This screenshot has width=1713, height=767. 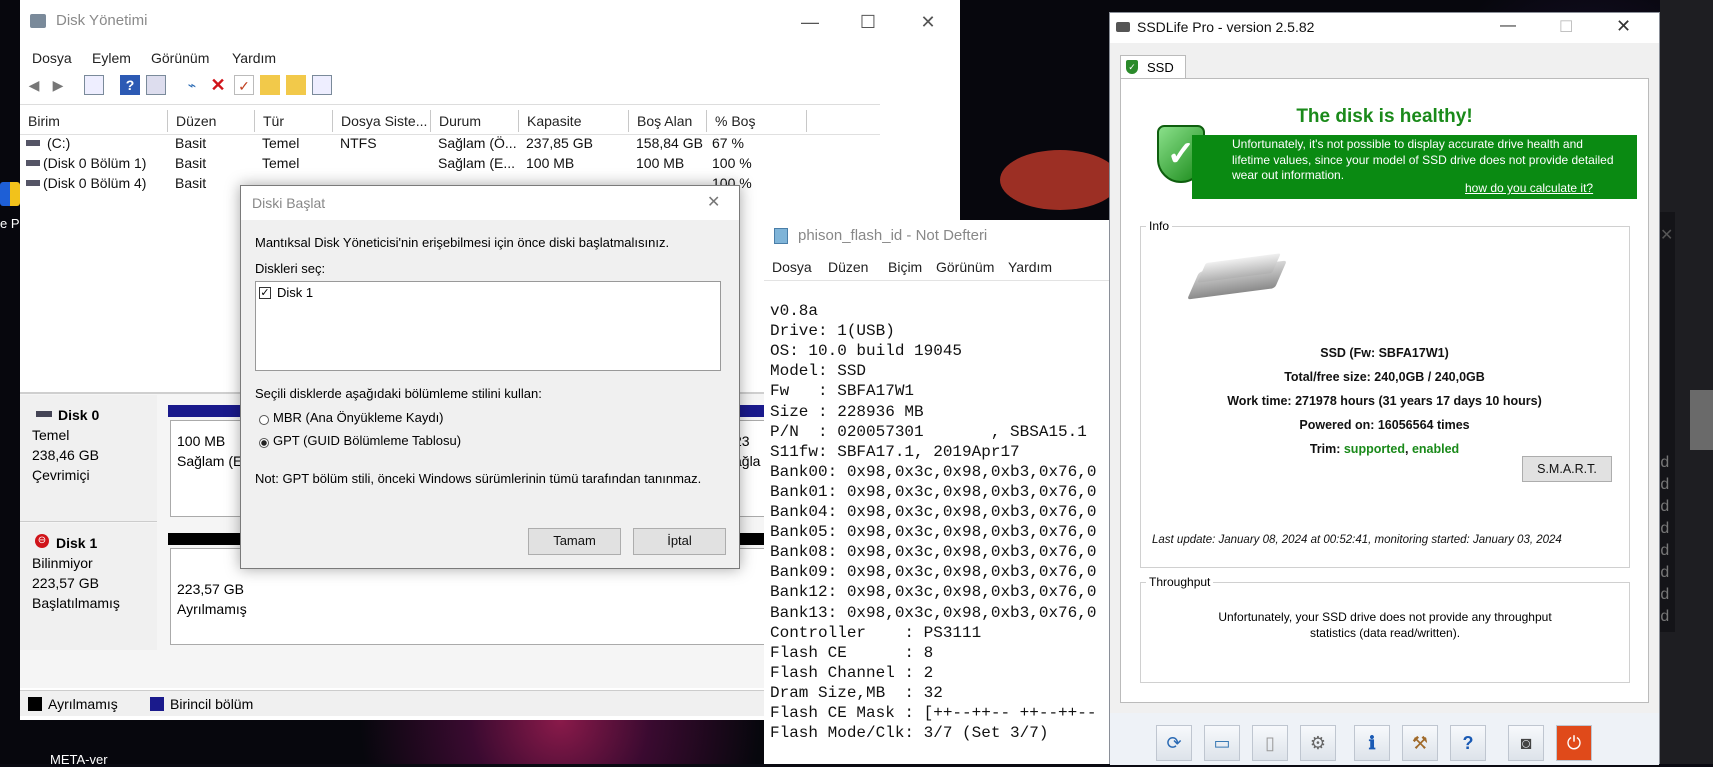 I want to click on glyph-5: d, so click(x=1665, y=551).